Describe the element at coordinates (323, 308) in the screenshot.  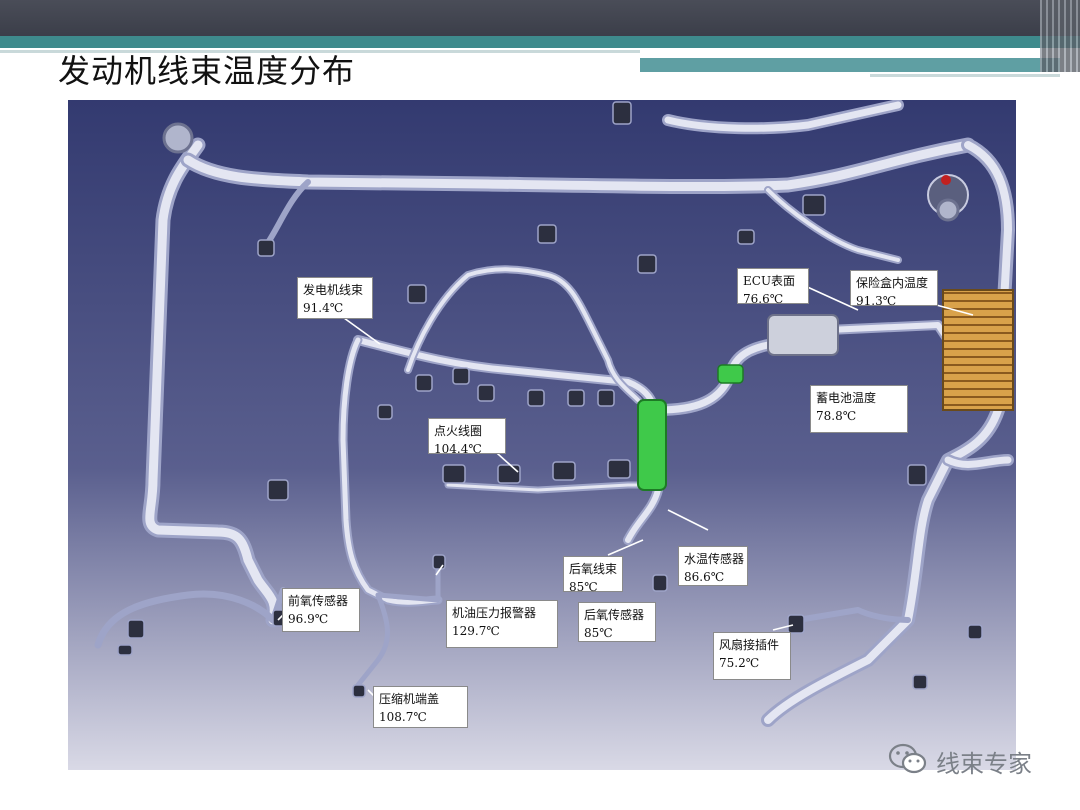
I see `label-temp: 91.4℃` at that location.